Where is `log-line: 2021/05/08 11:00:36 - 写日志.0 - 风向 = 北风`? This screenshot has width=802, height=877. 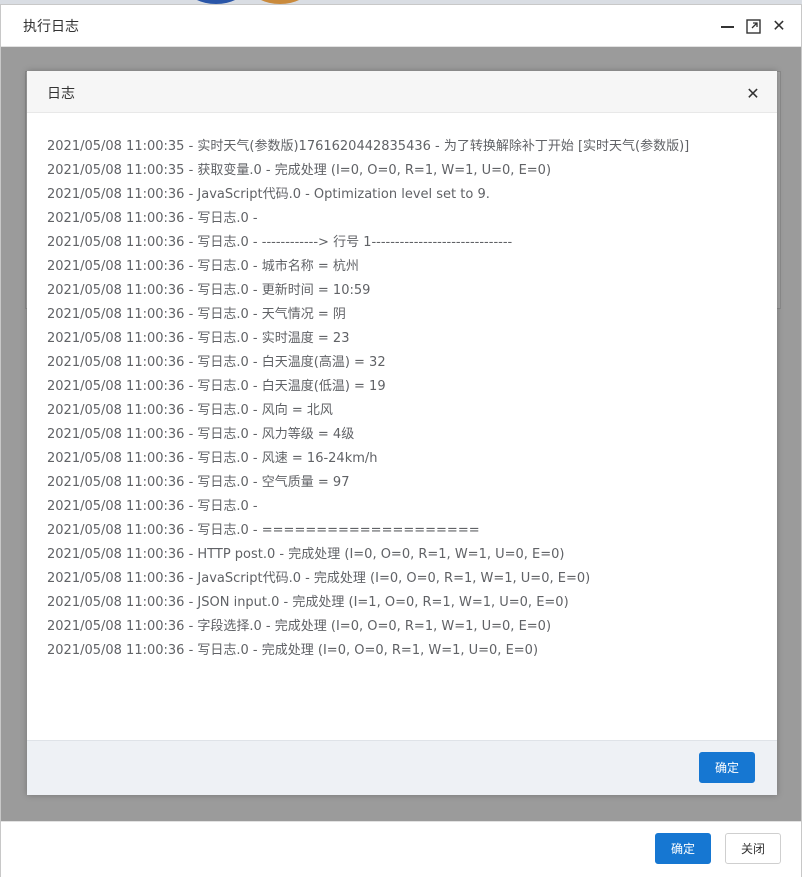
log-line: 2021/05/08 11:00:36 - 写日志.0 - 风向 = 北风 is located at coordinates (190, 410).